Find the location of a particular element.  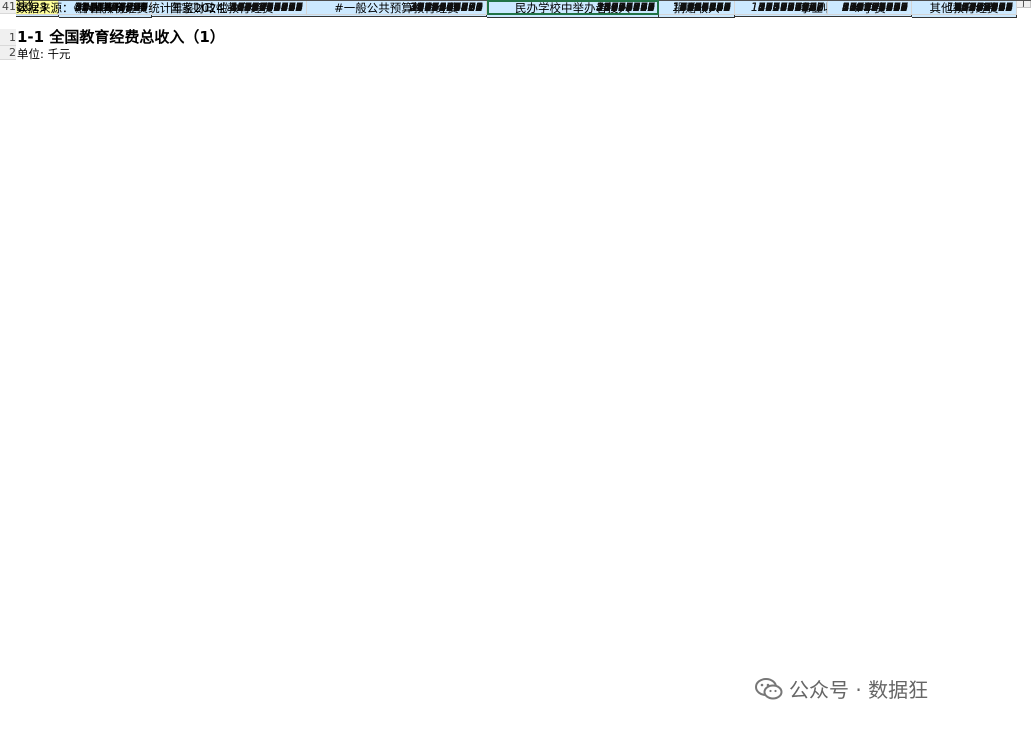

watermark: 公众号 · 数据狂 is located at coordinates (841, 688).